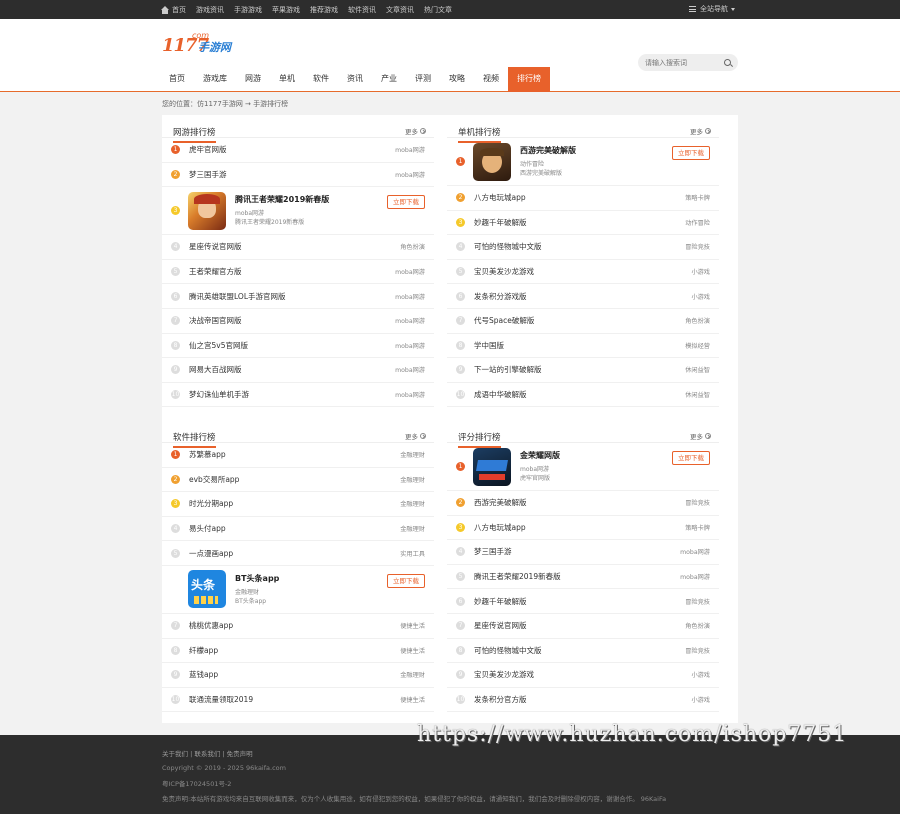  Describe the element at coordinates (294, 479) in the screenshot. I see `item-name: evb交易所app` at that location.